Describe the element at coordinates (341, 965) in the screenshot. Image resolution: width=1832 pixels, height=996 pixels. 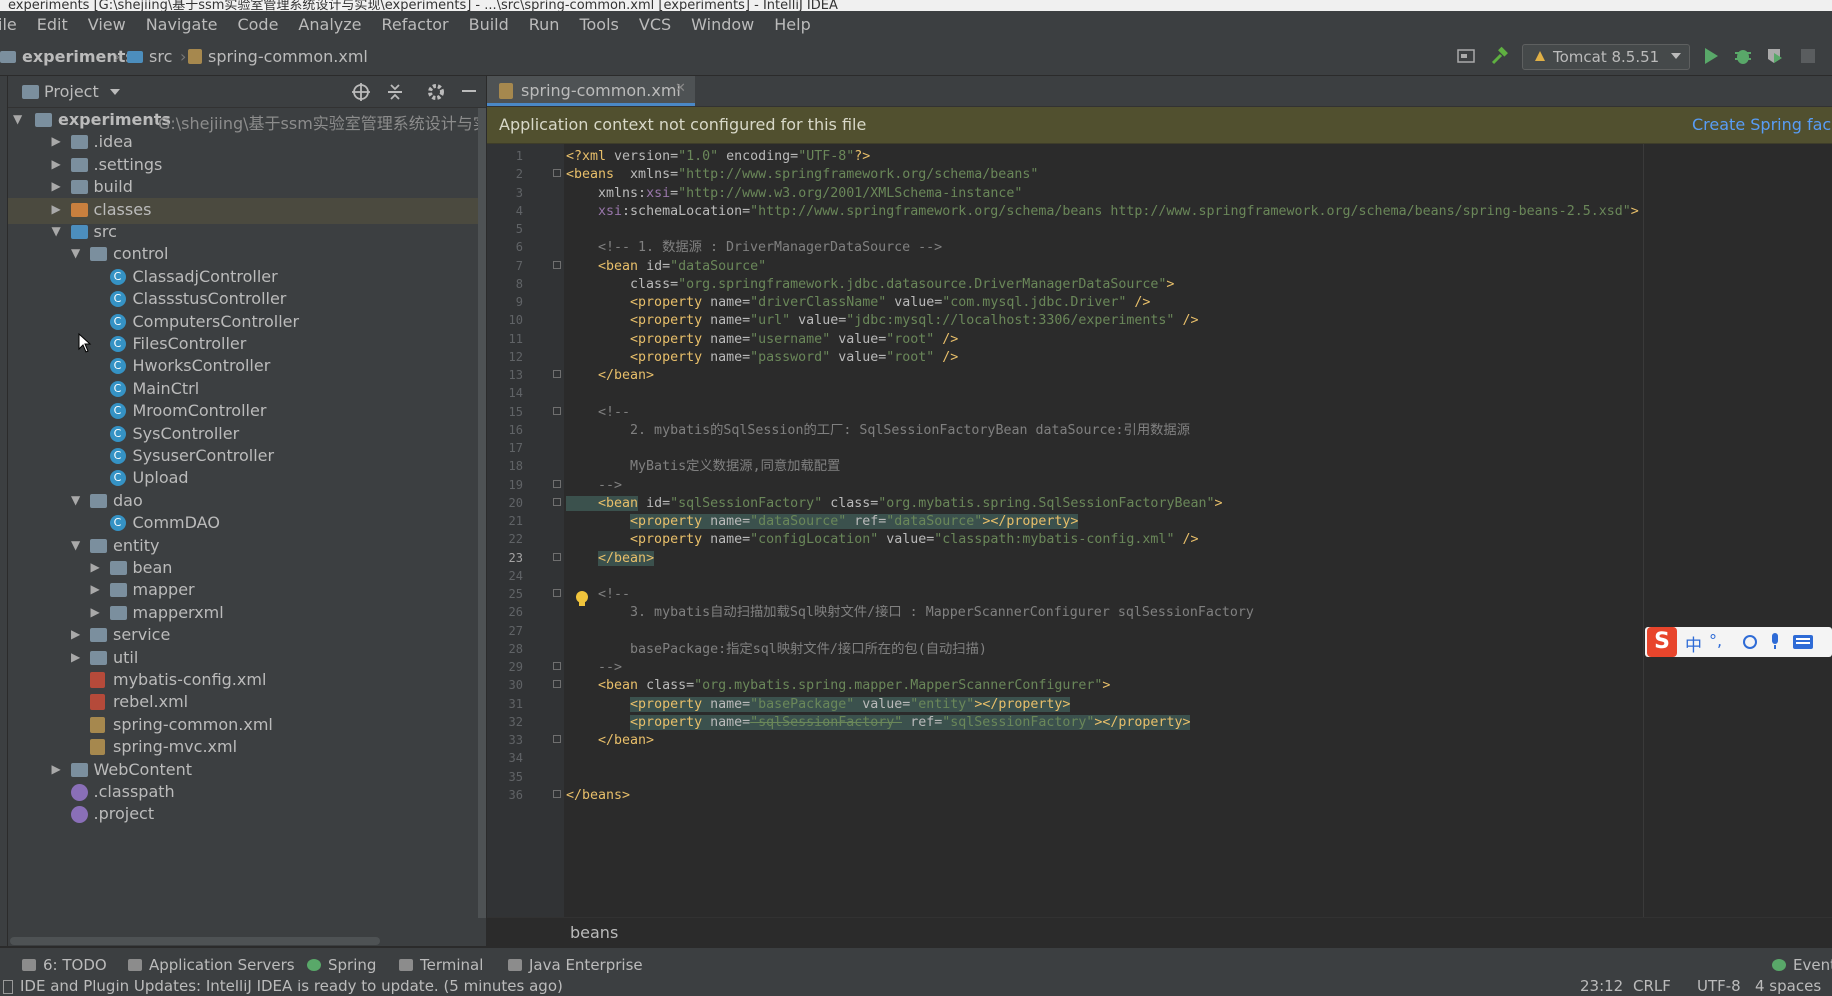
I see `spring-tool-button: Spring` at that location.